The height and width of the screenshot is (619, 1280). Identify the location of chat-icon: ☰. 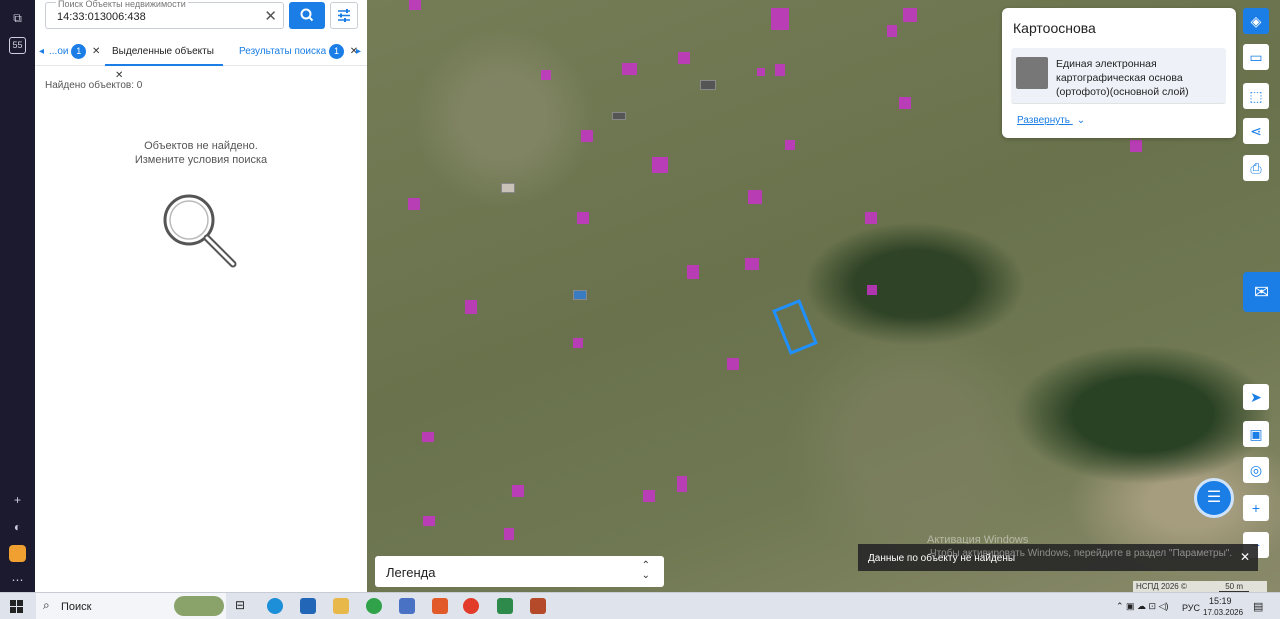
(1214, 497).